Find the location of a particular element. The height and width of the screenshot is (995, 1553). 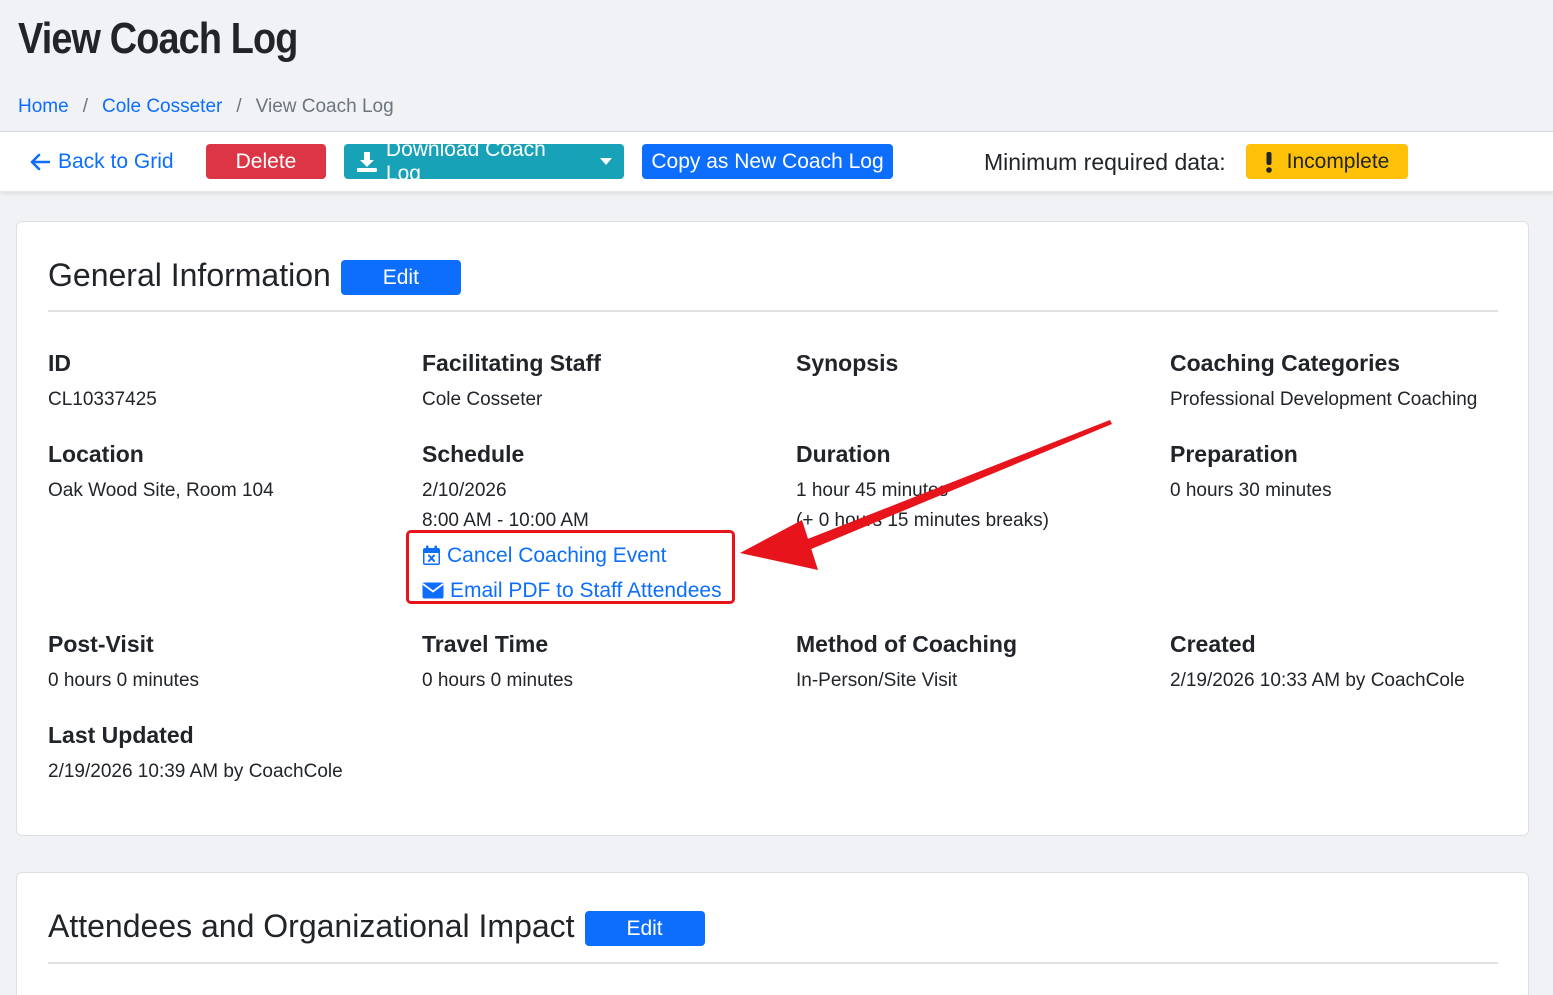

field-travel-time: Travel Time 0 hours 0 minutes is located at coordinates (497, 663).